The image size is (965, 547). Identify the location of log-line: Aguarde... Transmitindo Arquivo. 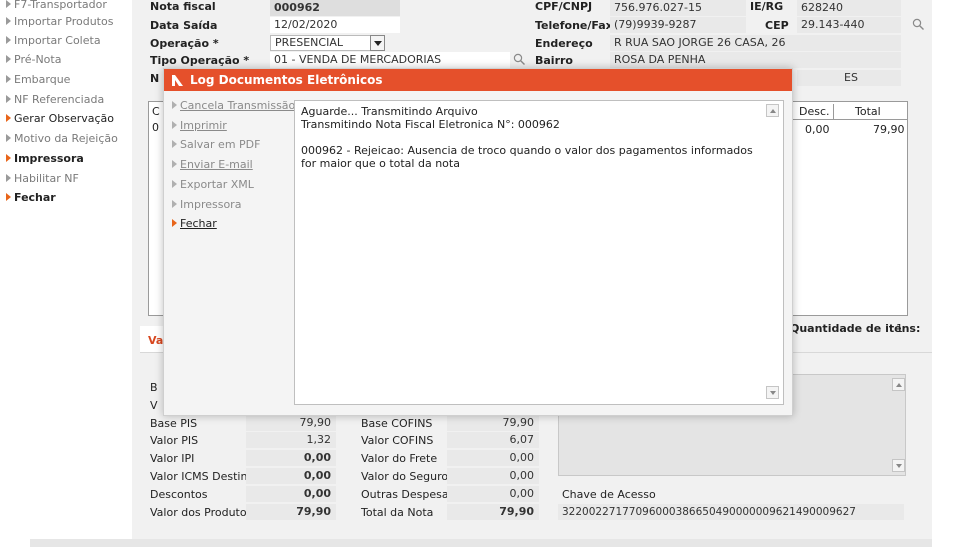
(389, 111).